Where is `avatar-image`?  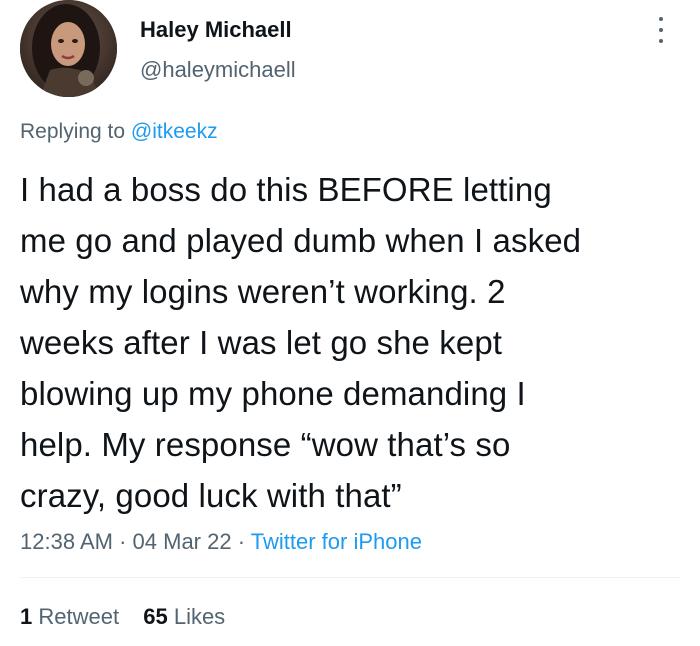
avatar-image is located at coordinates (68, 48).